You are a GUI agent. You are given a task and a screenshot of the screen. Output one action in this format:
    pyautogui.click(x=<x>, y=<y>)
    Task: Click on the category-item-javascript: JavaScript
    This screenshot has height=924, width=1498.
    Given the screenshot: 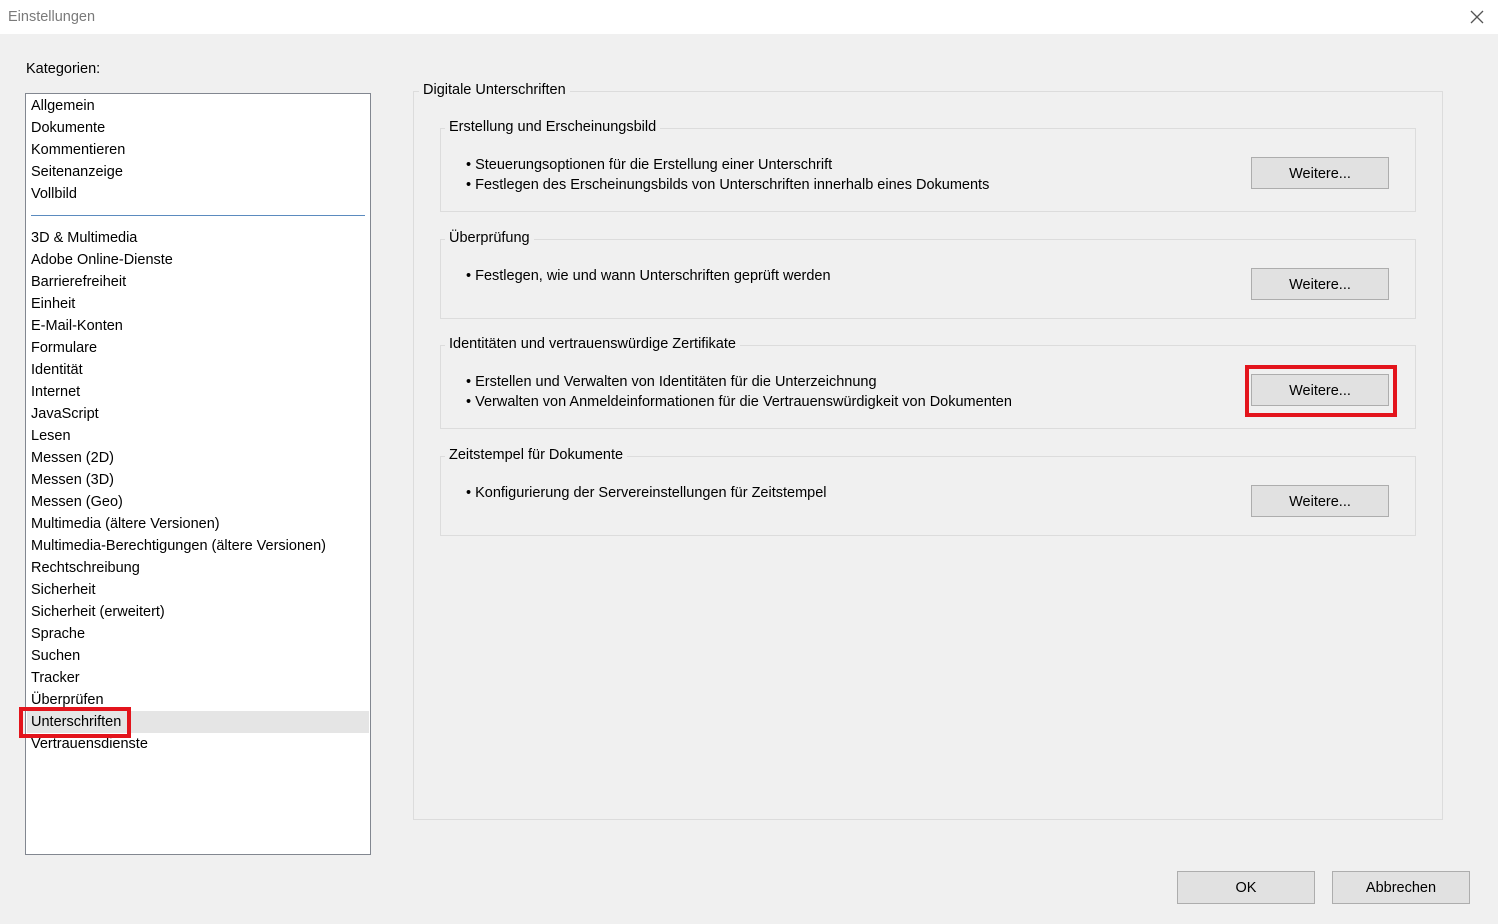 What is the action you would take?
    pyautogui.click(x=198, y=414)
    